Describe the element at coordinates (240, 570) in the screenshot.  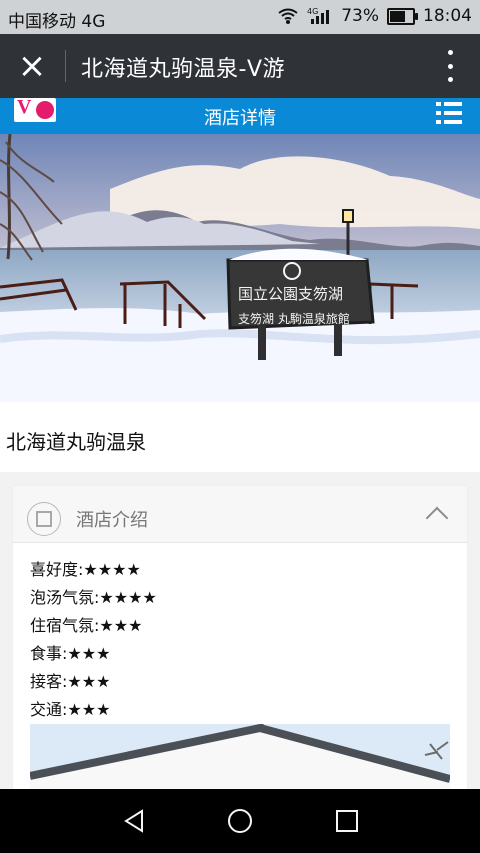
I see `rating-row: 喜好度:★★★★` at that location.